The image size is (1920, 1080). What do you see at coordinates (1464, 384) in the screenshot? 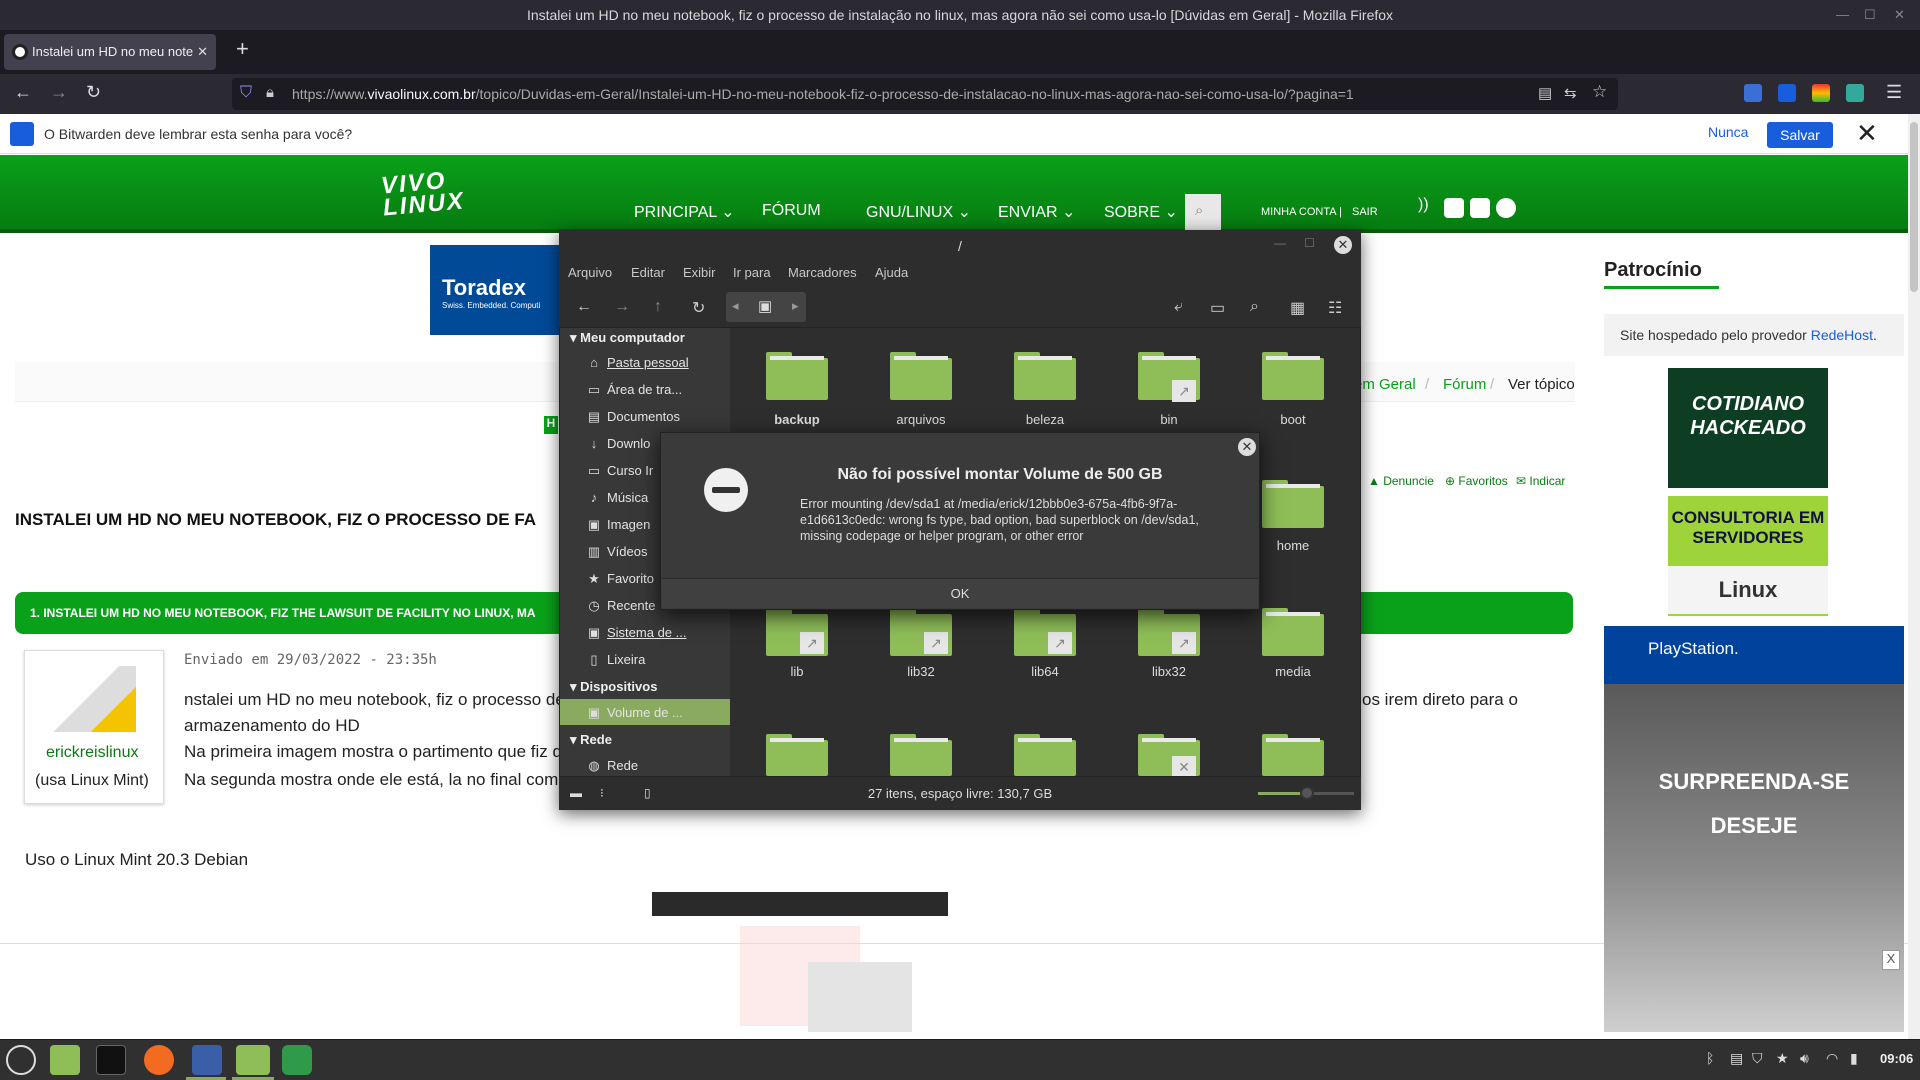
I see `breadcrumb-forum: Fórum` at bounding box center [1464, 384].